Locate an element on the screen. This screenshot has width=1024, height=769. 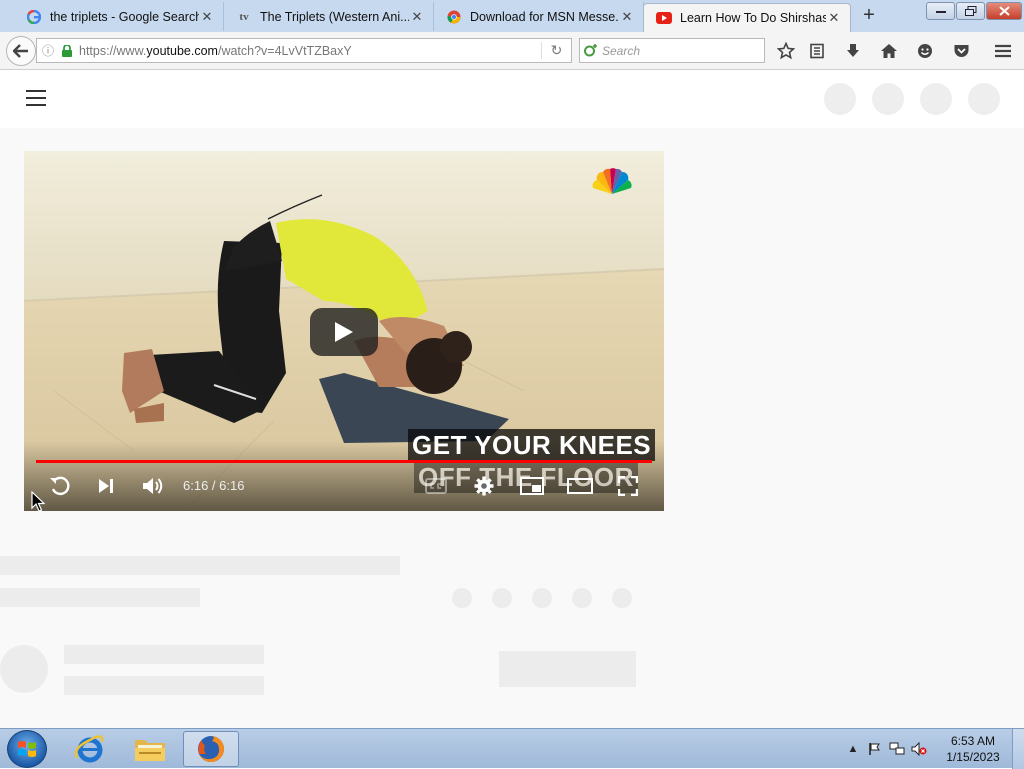
system-clock: 6:53 AM 1/15/2023 is located at coordinates (973, 749).